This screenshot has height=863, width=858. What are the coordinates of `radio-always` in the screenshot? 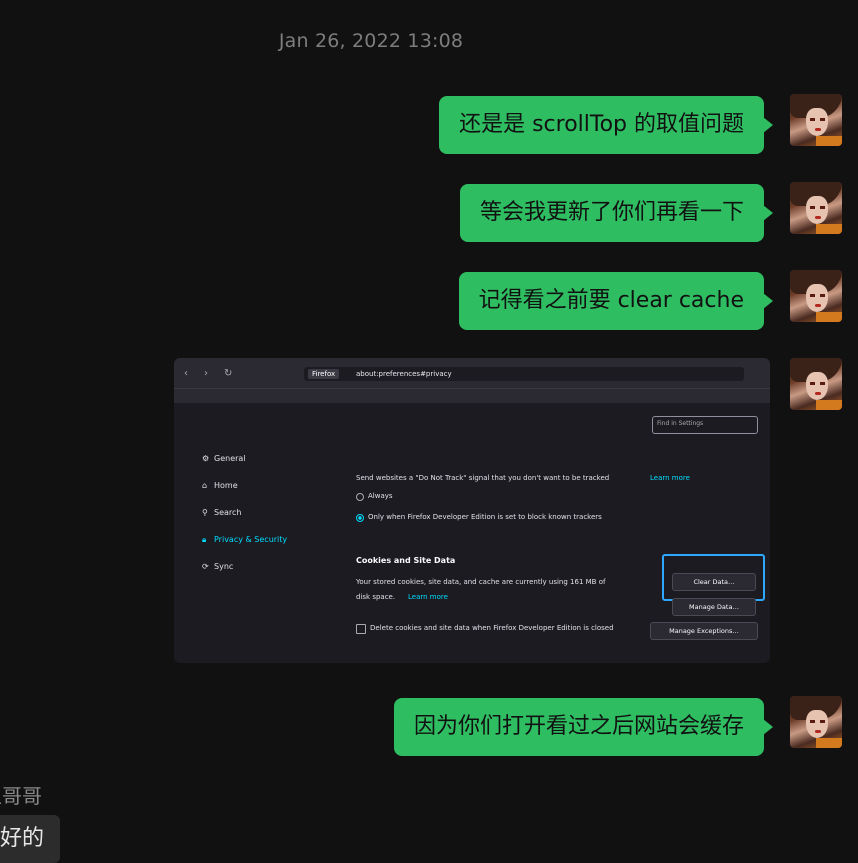 It's located at (360, 497).